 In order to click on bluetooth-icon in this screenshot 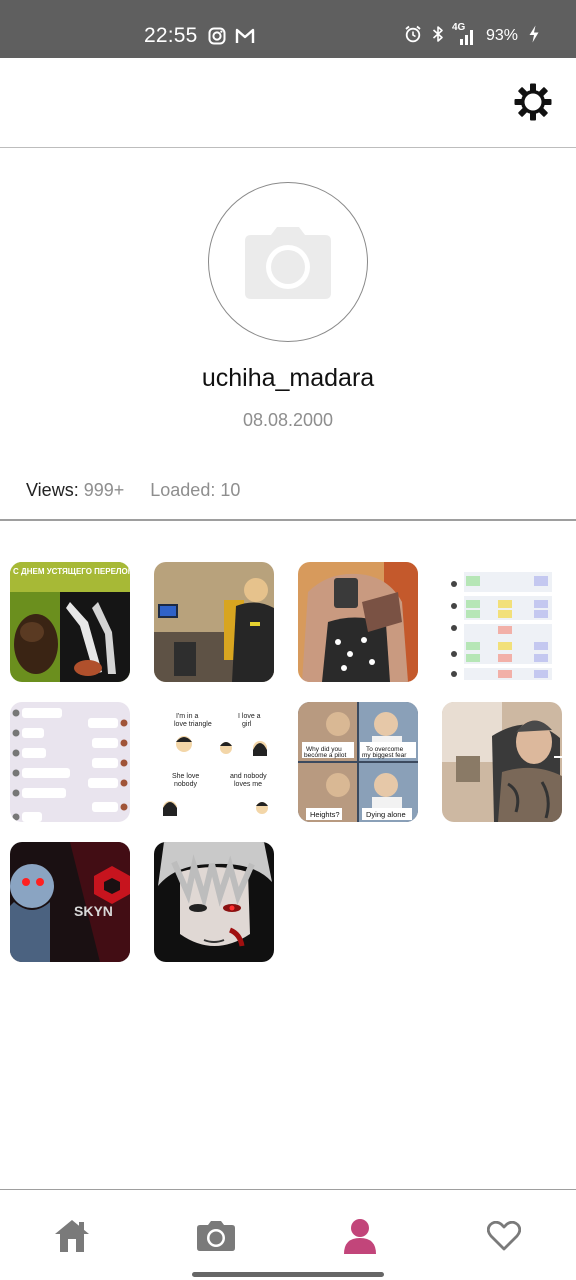, I will do `click(438, 36)`.